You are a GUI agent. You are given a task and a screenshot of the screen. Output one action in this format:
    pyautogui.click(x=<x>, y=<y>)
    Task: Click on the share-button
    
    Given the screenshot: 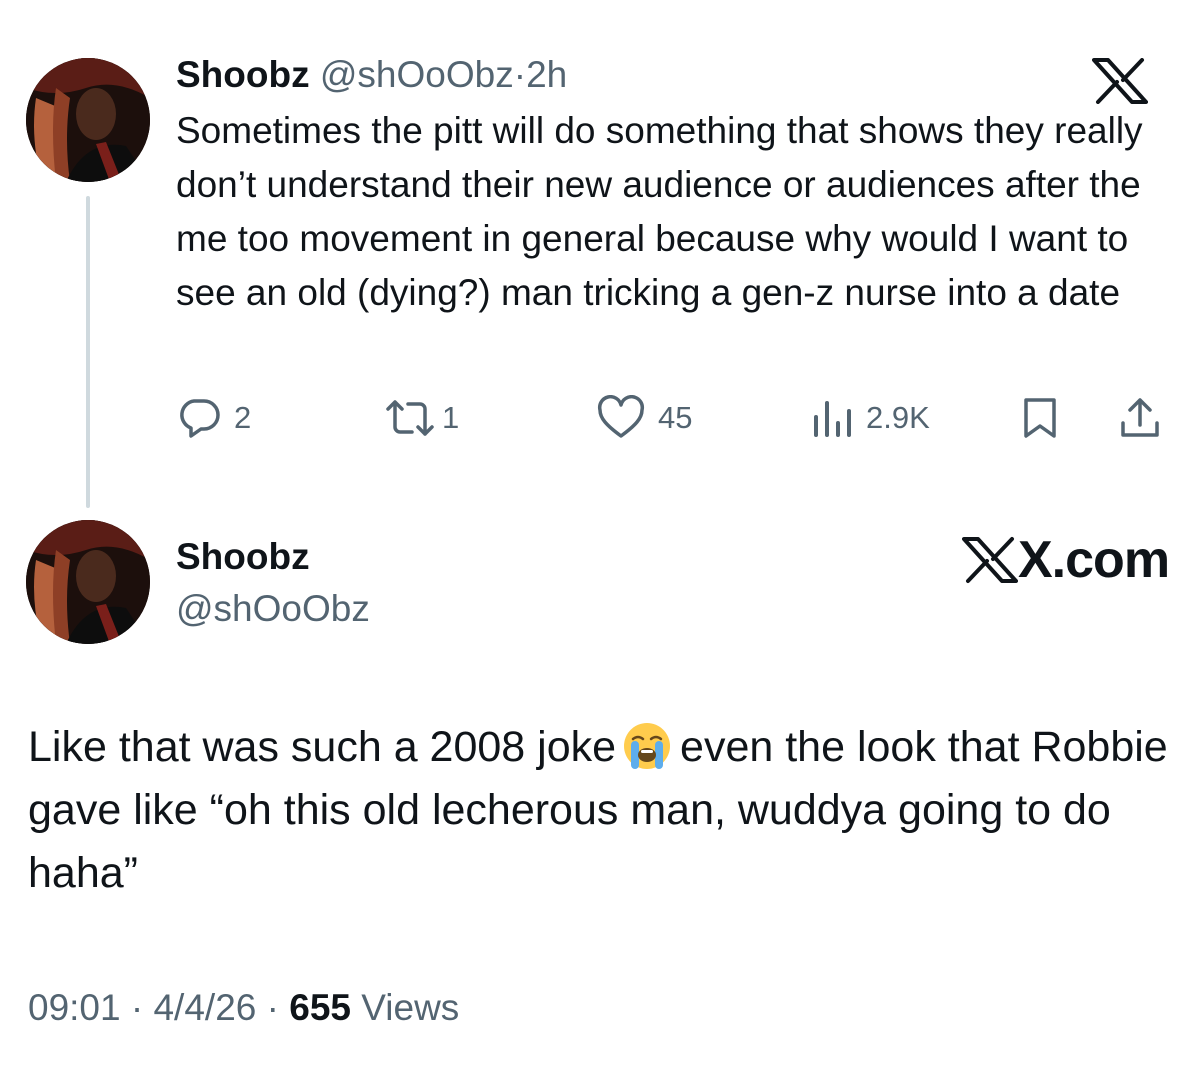 What is the action you would take?
    pyautogui.click(x=1140, y=418)
    